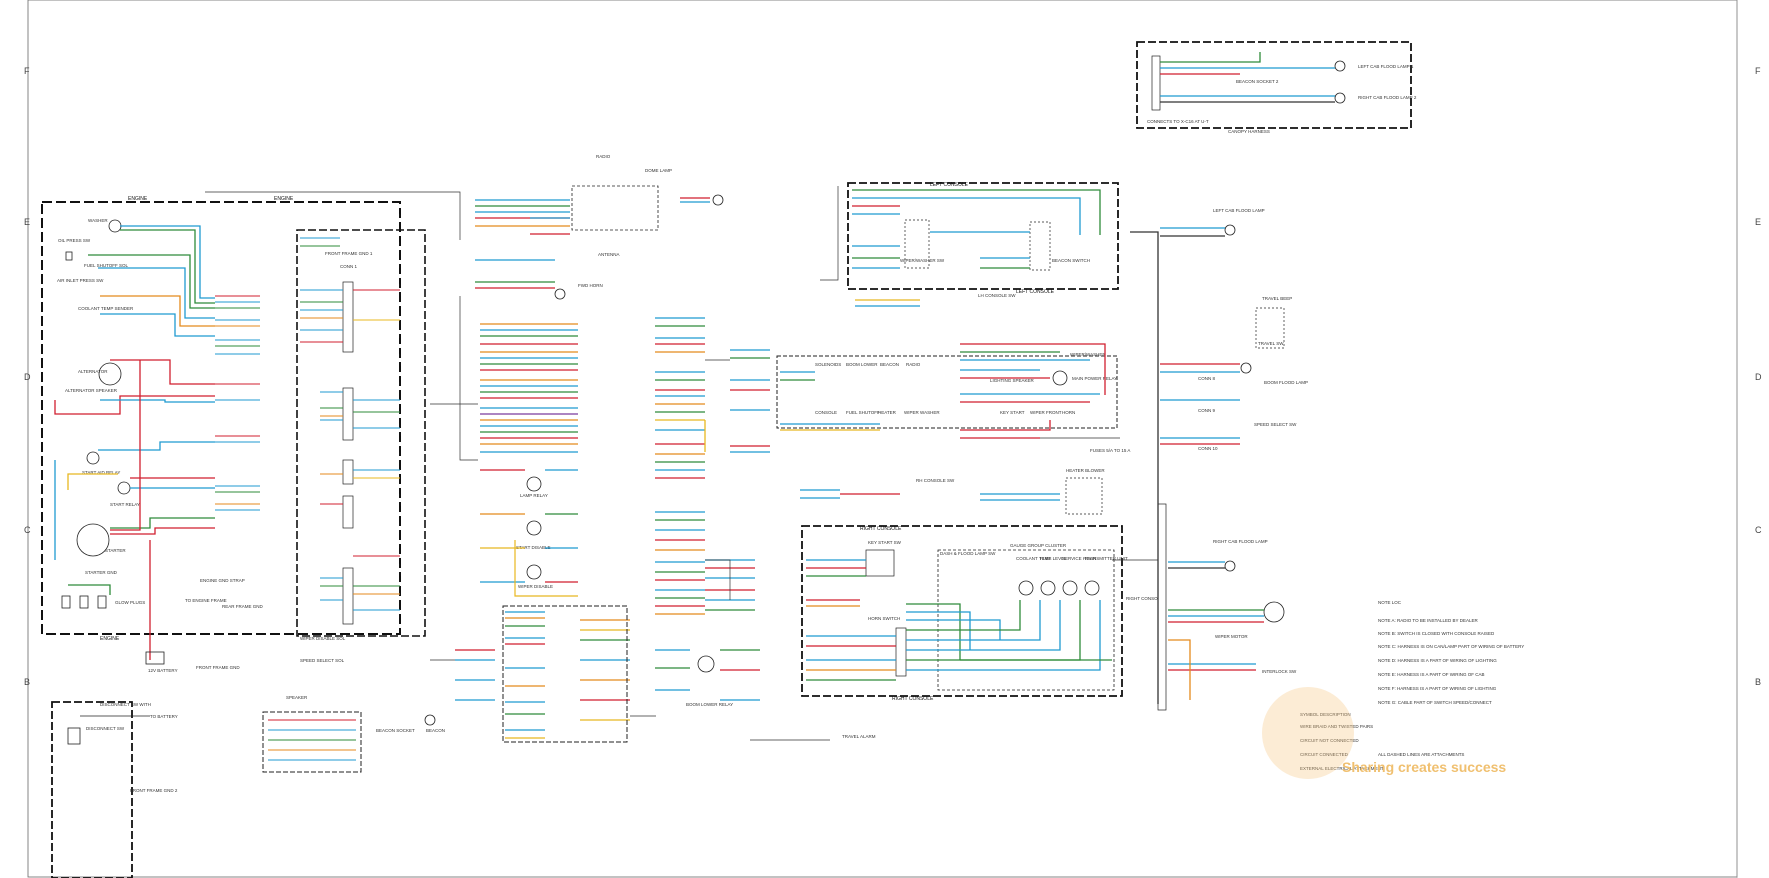 The image size is (1769, 878). Describe the element at coordinates (74, 240) in the screenshot. I see `oil-press-label: OIL PRESS SW` at that location.